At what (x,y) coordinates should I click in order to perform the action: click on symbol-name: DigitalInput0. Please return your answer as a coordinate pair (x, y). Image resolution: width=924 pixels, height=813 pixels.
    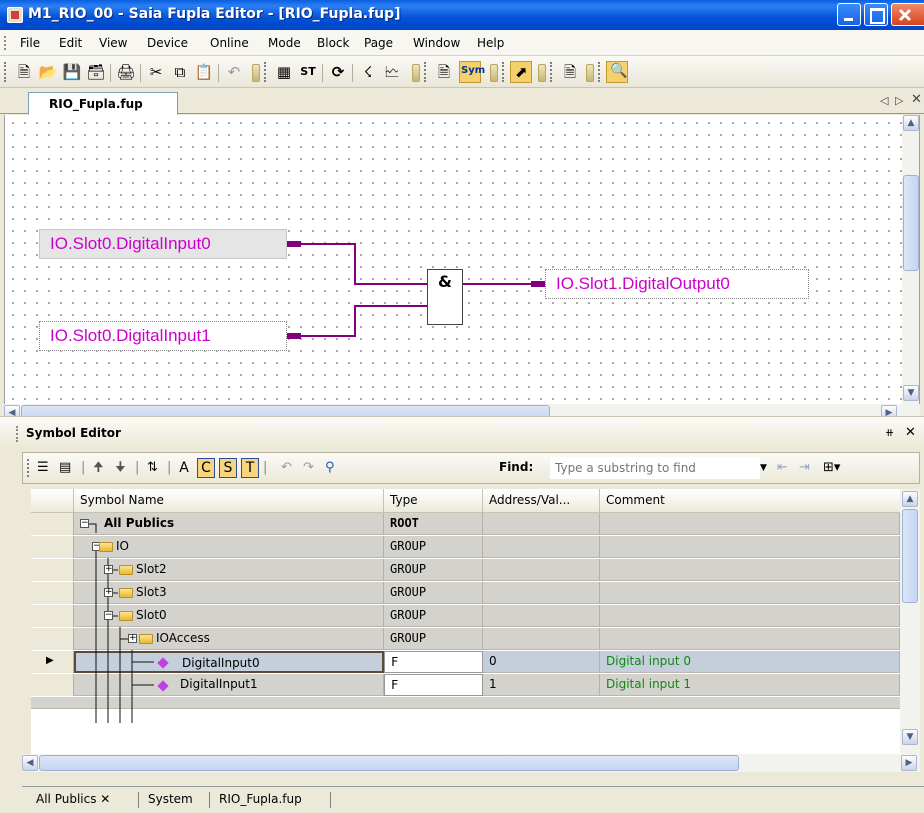
    Looking at the image, I should click on (229, 662).